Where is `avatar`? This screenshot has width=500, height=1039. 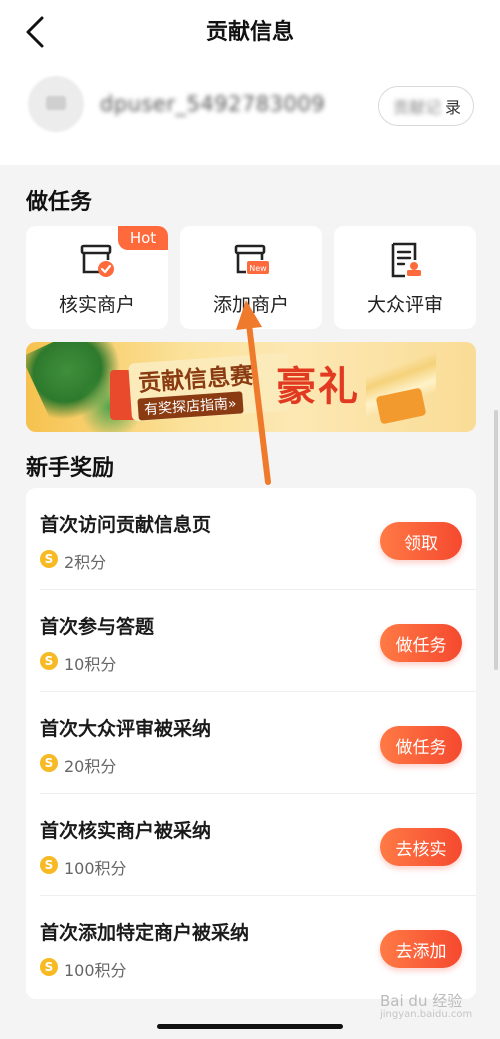 avatar is located at coordinates (56, 104).